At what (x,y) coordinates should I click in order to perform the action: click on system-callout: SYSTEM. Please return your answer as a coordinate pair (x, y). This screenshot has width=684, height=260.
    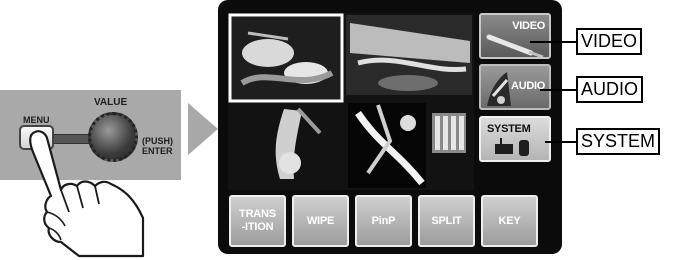
    Looking at the image, I should click on (618, 141).